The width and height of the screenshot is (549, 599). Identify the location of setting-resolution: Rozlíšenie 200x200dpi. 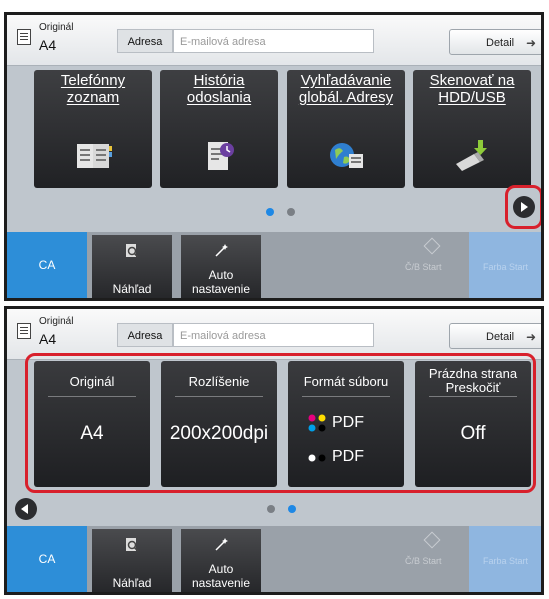
(219, 424).